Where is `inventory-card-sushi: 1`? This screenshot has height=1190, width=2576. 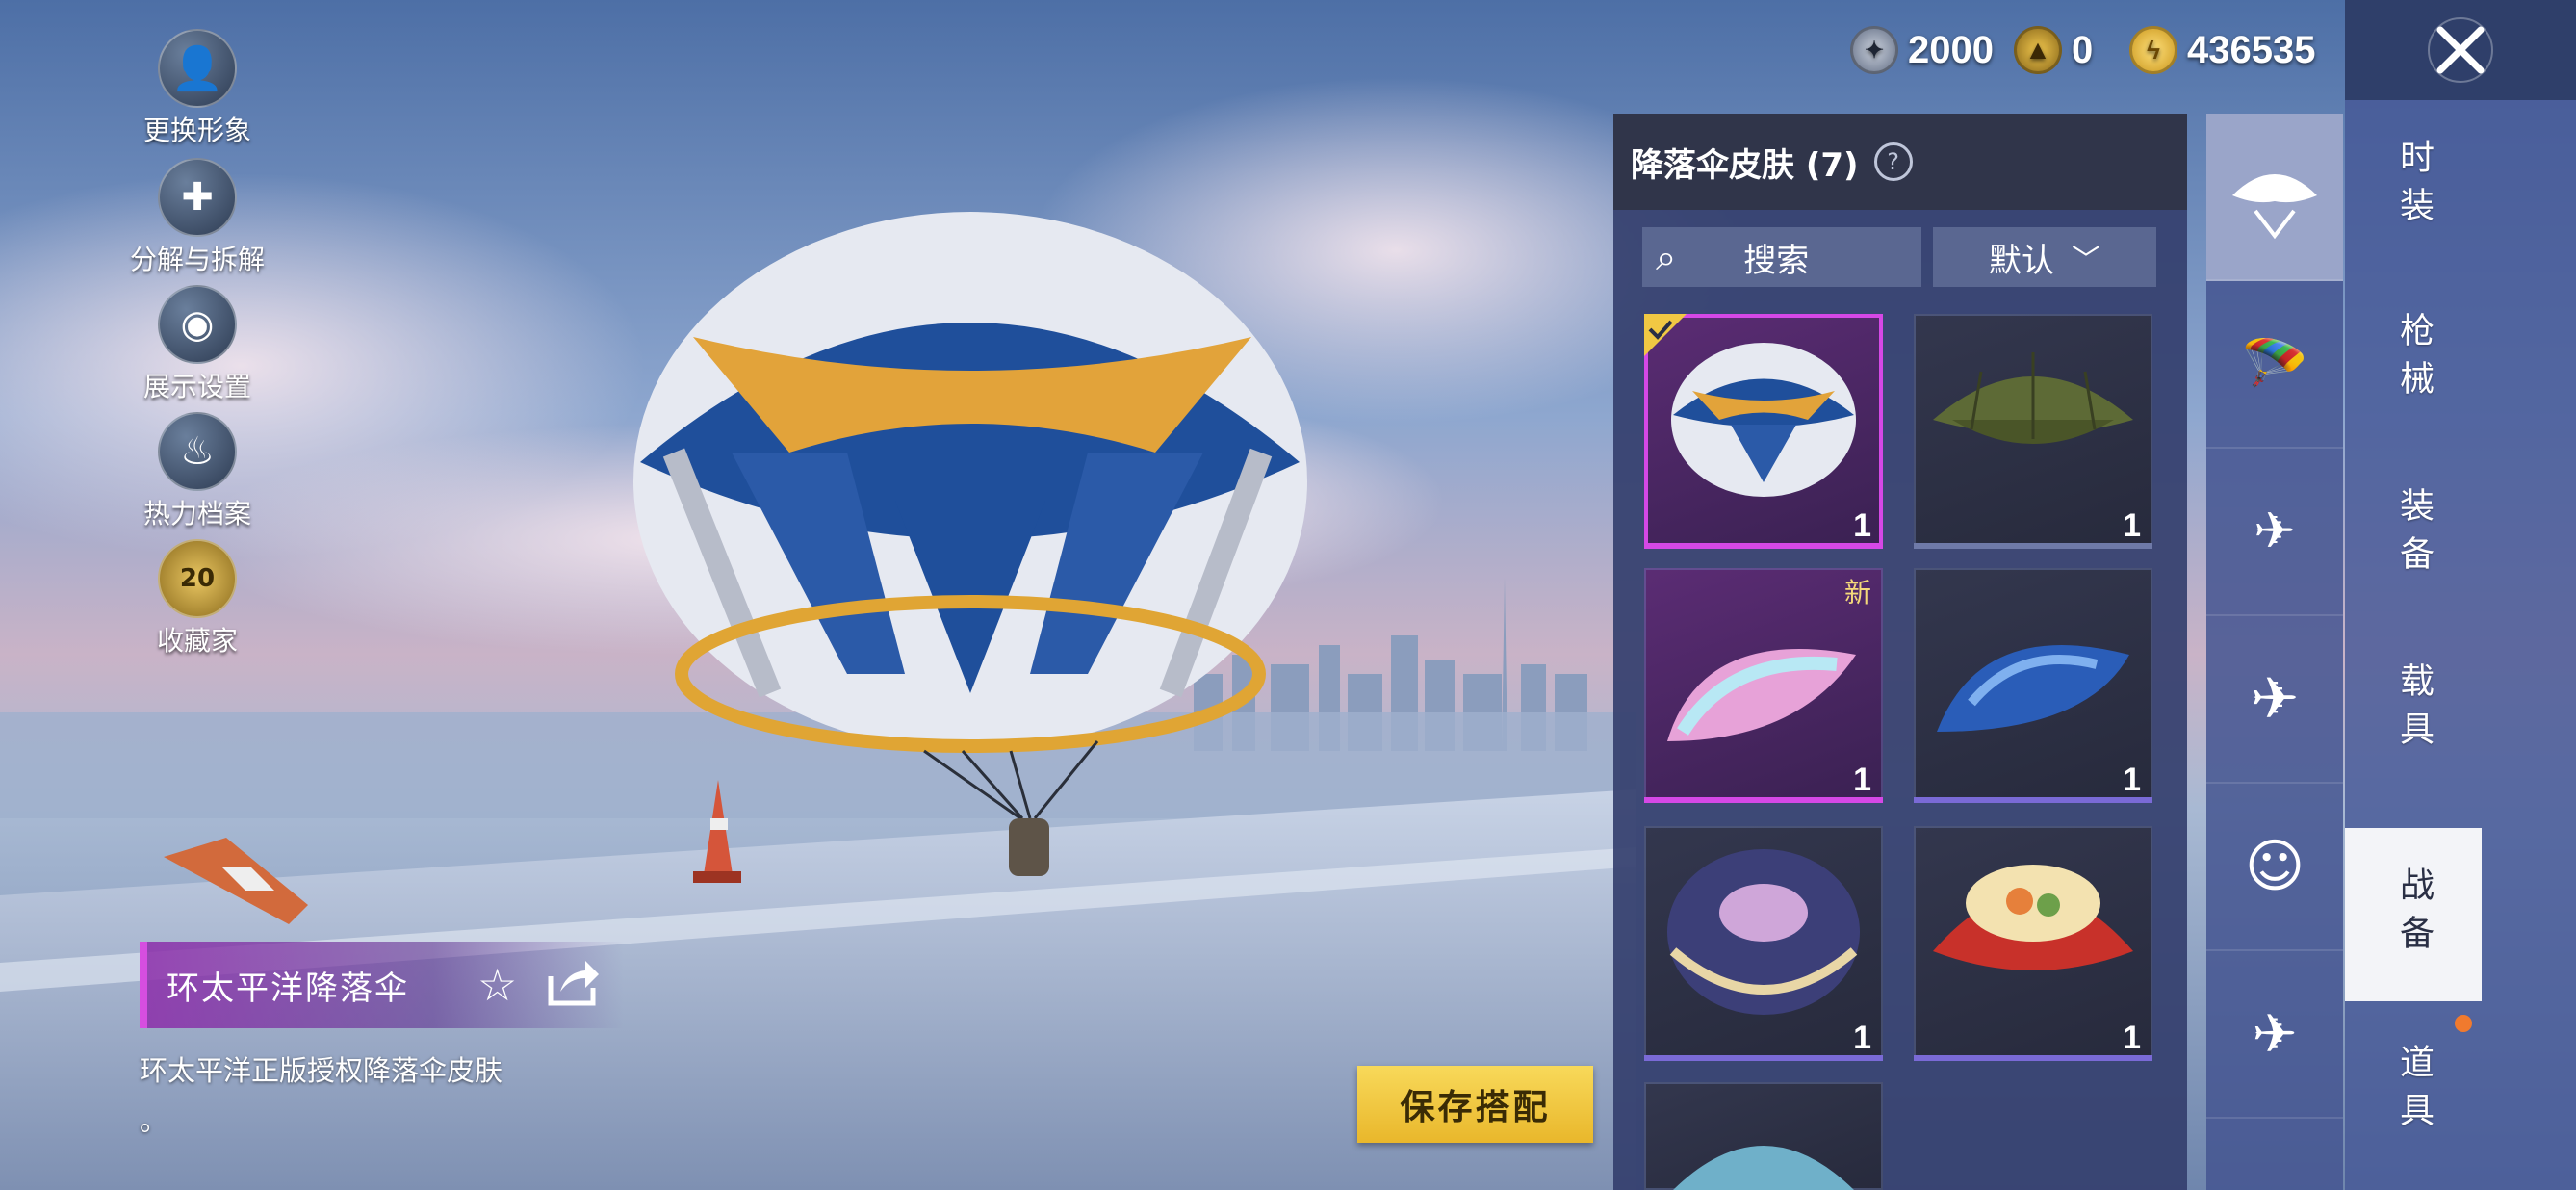
inventory-card-sushi: 1 is located at coordinates (2033, 944).